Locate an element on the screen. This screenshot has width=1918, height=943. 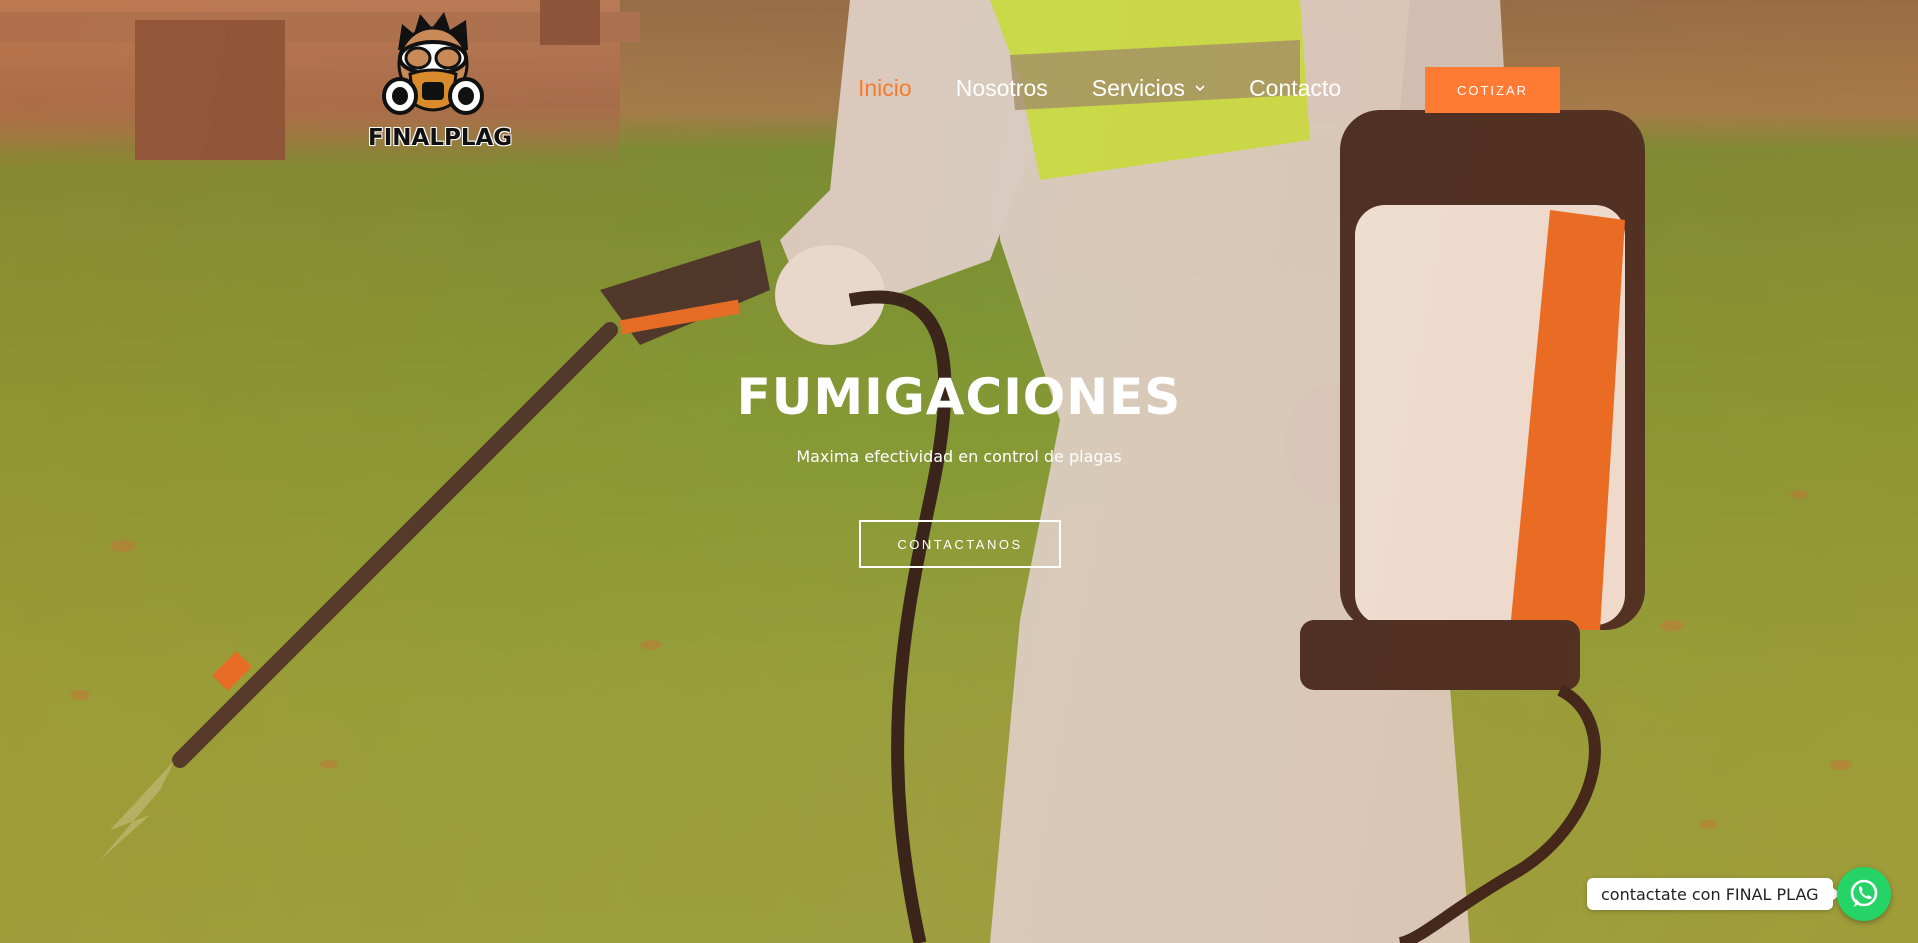
whatsapp-tooltip: contactate con FINAL PLAG is located at coordinates (1714, 894).